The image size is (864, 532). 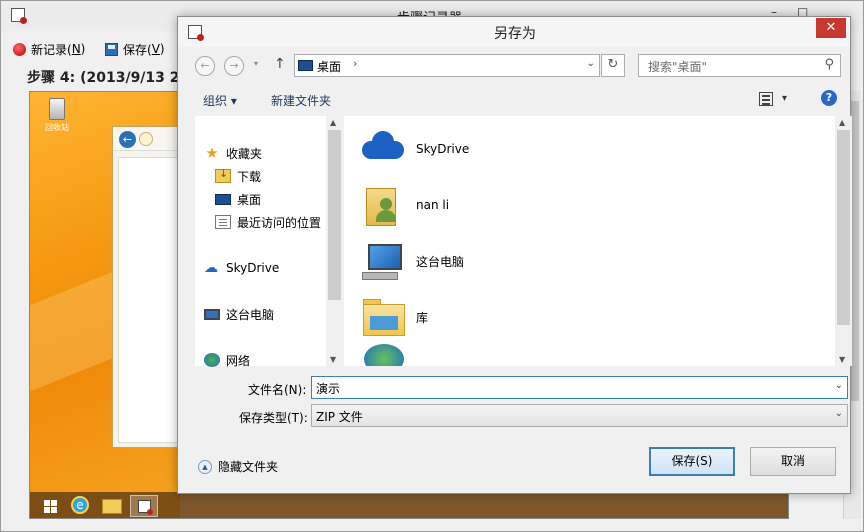 What do you see at coordinates (579, 387) in the screenshot?
I see `filename-input: 演示 ⌄` at bounding box center [579, 387].